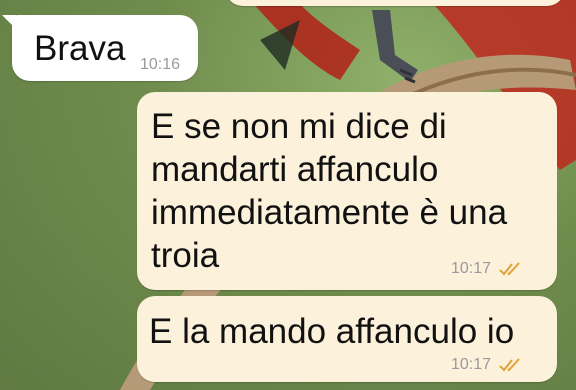 The image size is (576, 390). Describe the element at coordinates (332, 331) in the screenshot. I see `message-text: E la mando affanculo io` at that location.